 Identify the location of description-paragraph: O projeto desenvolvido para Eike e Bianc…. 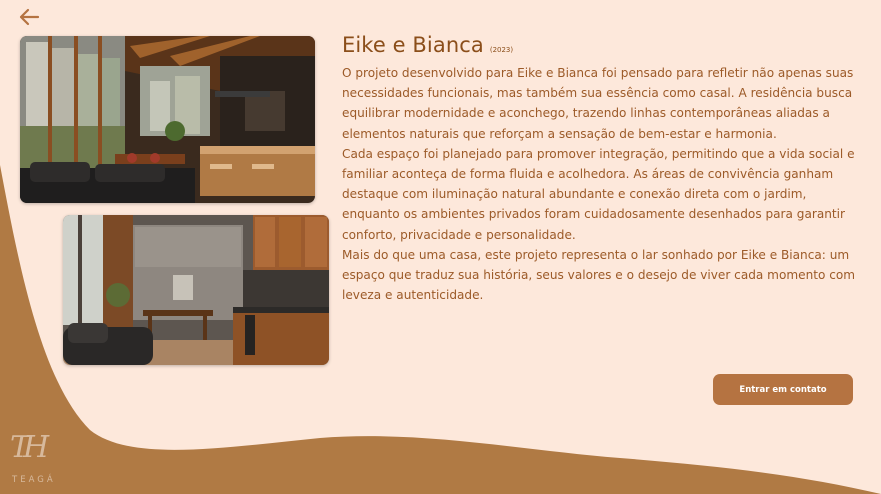
(598, 103).